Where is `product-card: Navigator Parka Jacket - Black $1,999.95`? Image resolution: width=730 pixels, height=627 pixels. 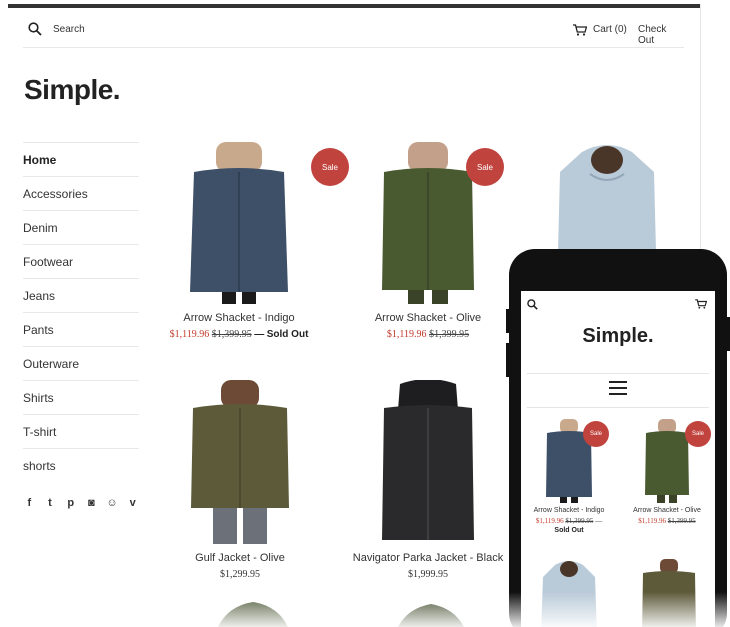
product-card: Navigator Parka Jacket - Black $1,999.95 is located at coordinates (428, 479).